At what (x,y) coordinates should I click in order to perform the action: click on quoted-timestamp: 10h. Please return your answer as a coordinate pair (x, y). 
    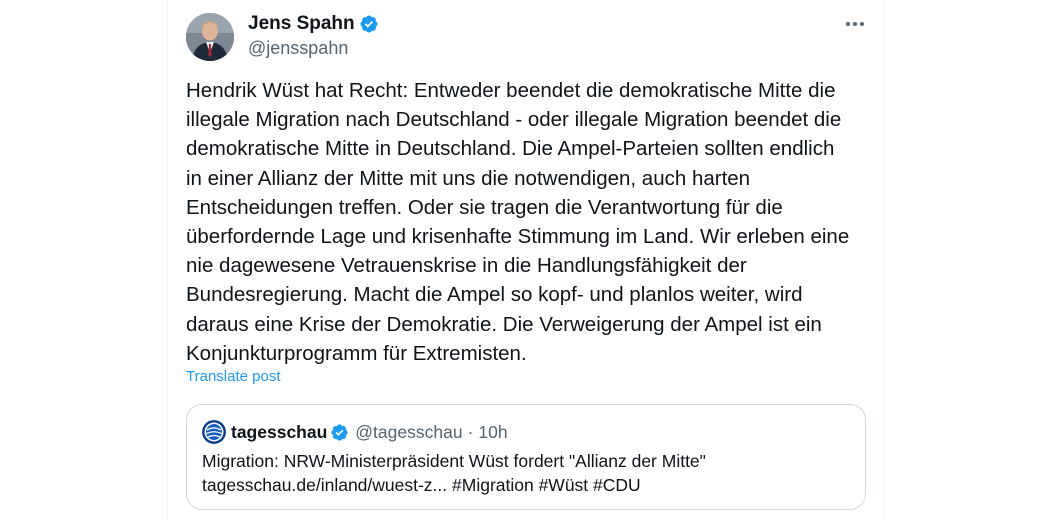
    Looking at the image, I should click on (492, 432).